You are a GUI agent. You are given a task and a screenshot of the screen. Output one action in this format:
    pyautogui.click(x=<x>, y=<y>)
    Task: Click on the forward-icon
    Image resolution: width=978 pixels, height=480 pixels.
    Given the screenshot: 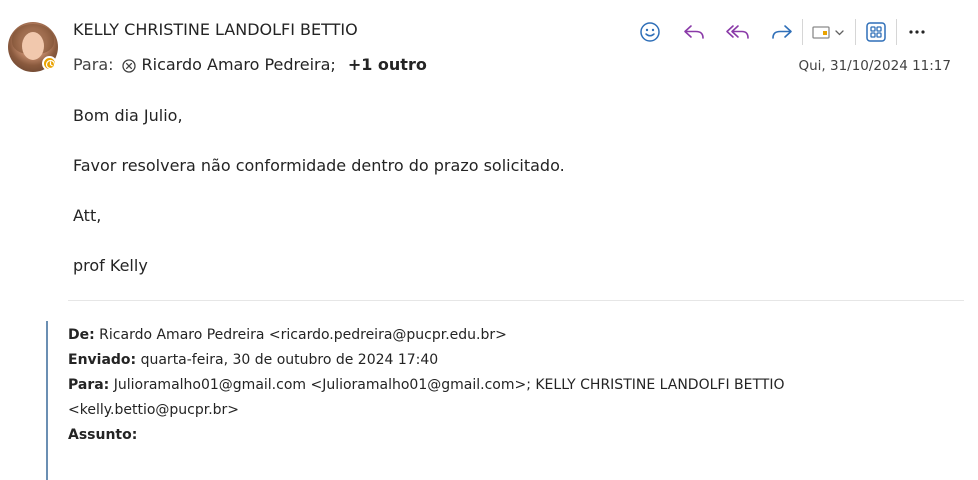 What is the action you would take?
    pyautogui.click(x=782, y=32)
    